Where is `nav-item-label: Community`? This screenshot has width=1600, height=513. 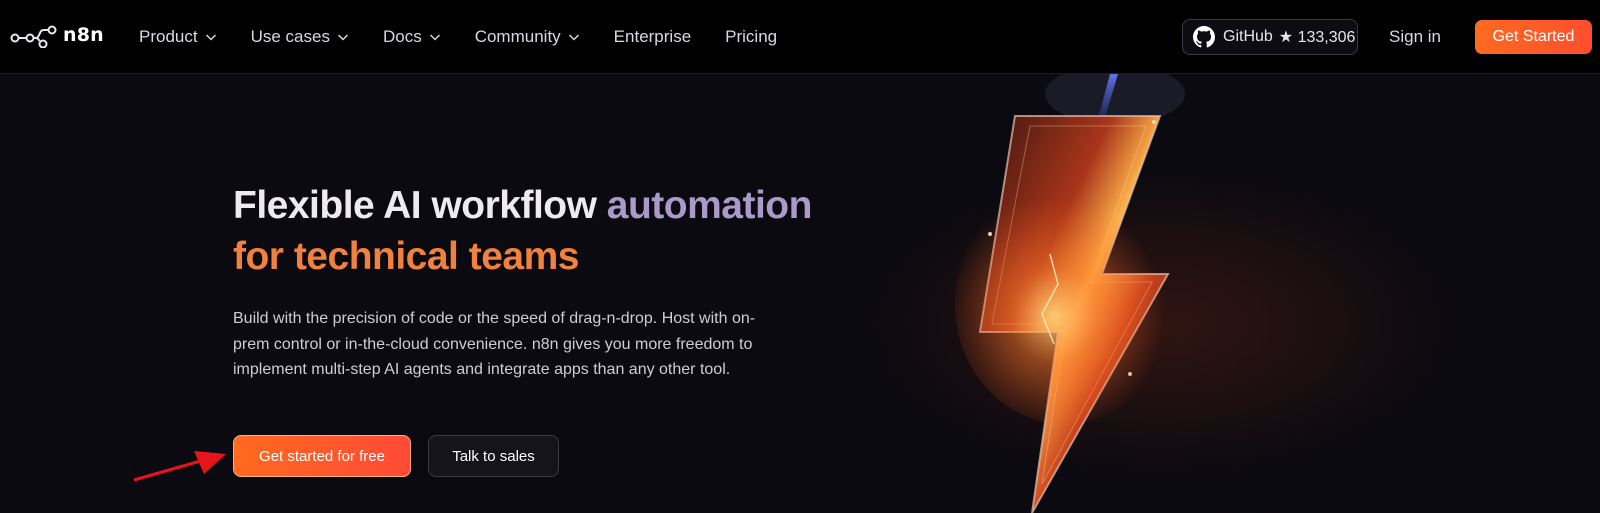 nav-item-label: Community is located at coordinates (517, 36).